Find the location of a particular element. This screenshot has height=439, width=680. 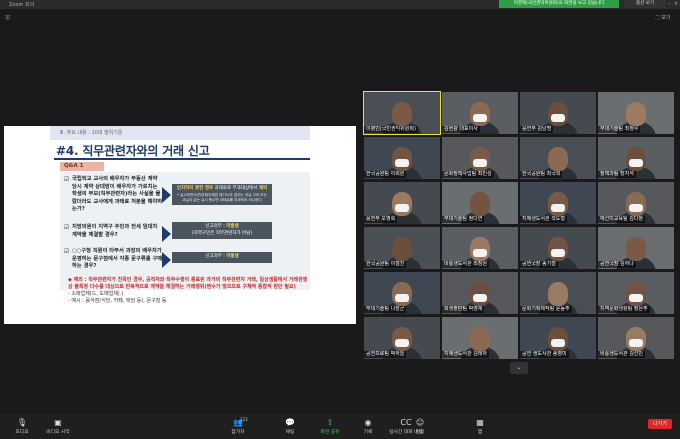

participant-tile: 문화기획제작팀 윤동주 is located at coordinates (558, 293).